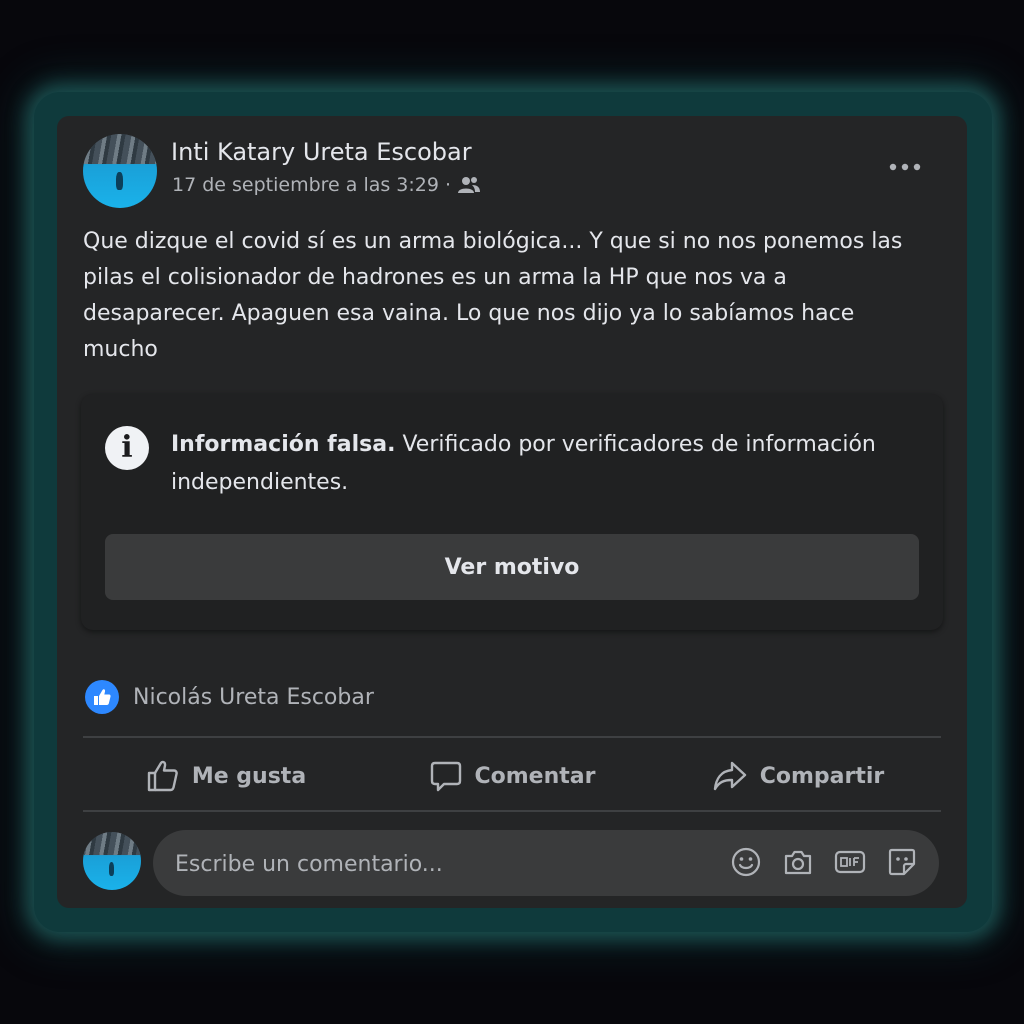 Image resolution: width=1024 pixels, height=1024 pixels. I want to click on post-meta: 17 de septiembre a las 3:29 ·, so click(326, 185).